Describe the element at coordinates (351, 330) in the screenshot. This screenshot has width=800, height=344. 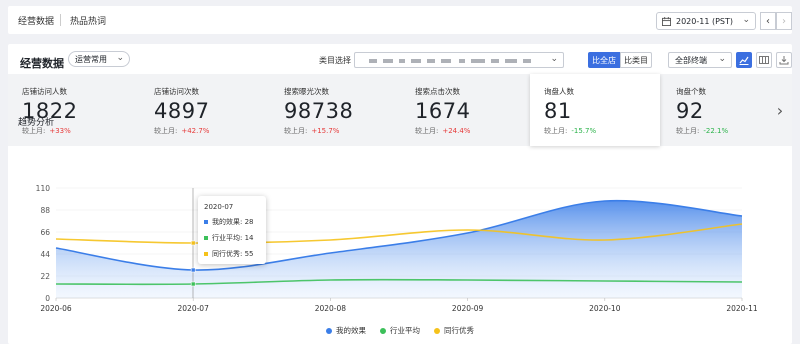
I see `legend-label: 我的效果` at that location.